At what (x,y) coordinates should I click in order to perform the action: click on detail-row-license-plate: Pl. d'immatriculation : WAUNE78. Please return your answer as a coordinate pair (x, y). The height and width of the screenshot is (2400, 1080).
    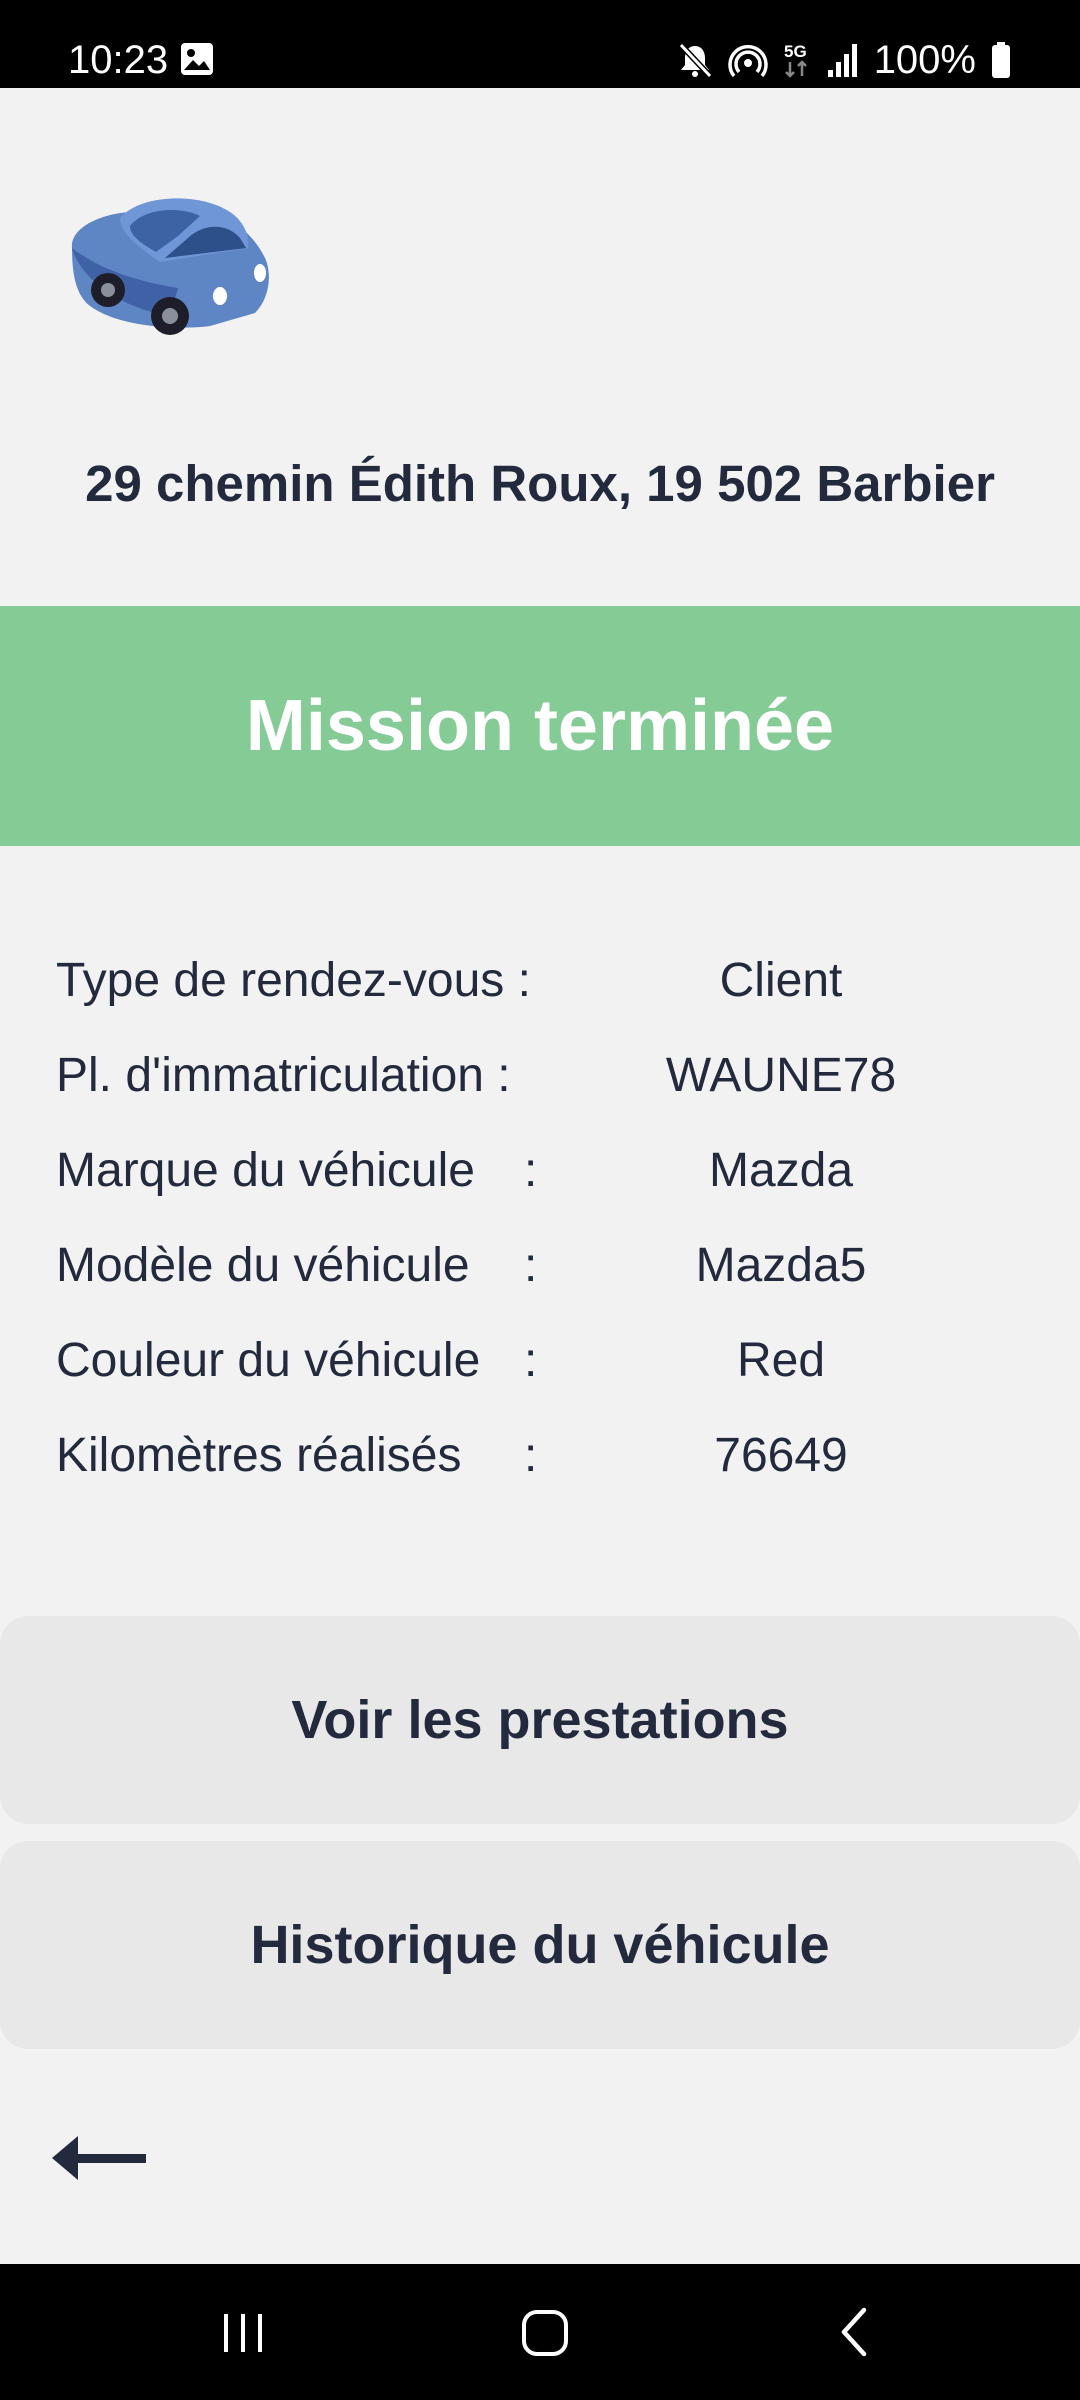
    Looking at the image, I should click on (540, 1095).